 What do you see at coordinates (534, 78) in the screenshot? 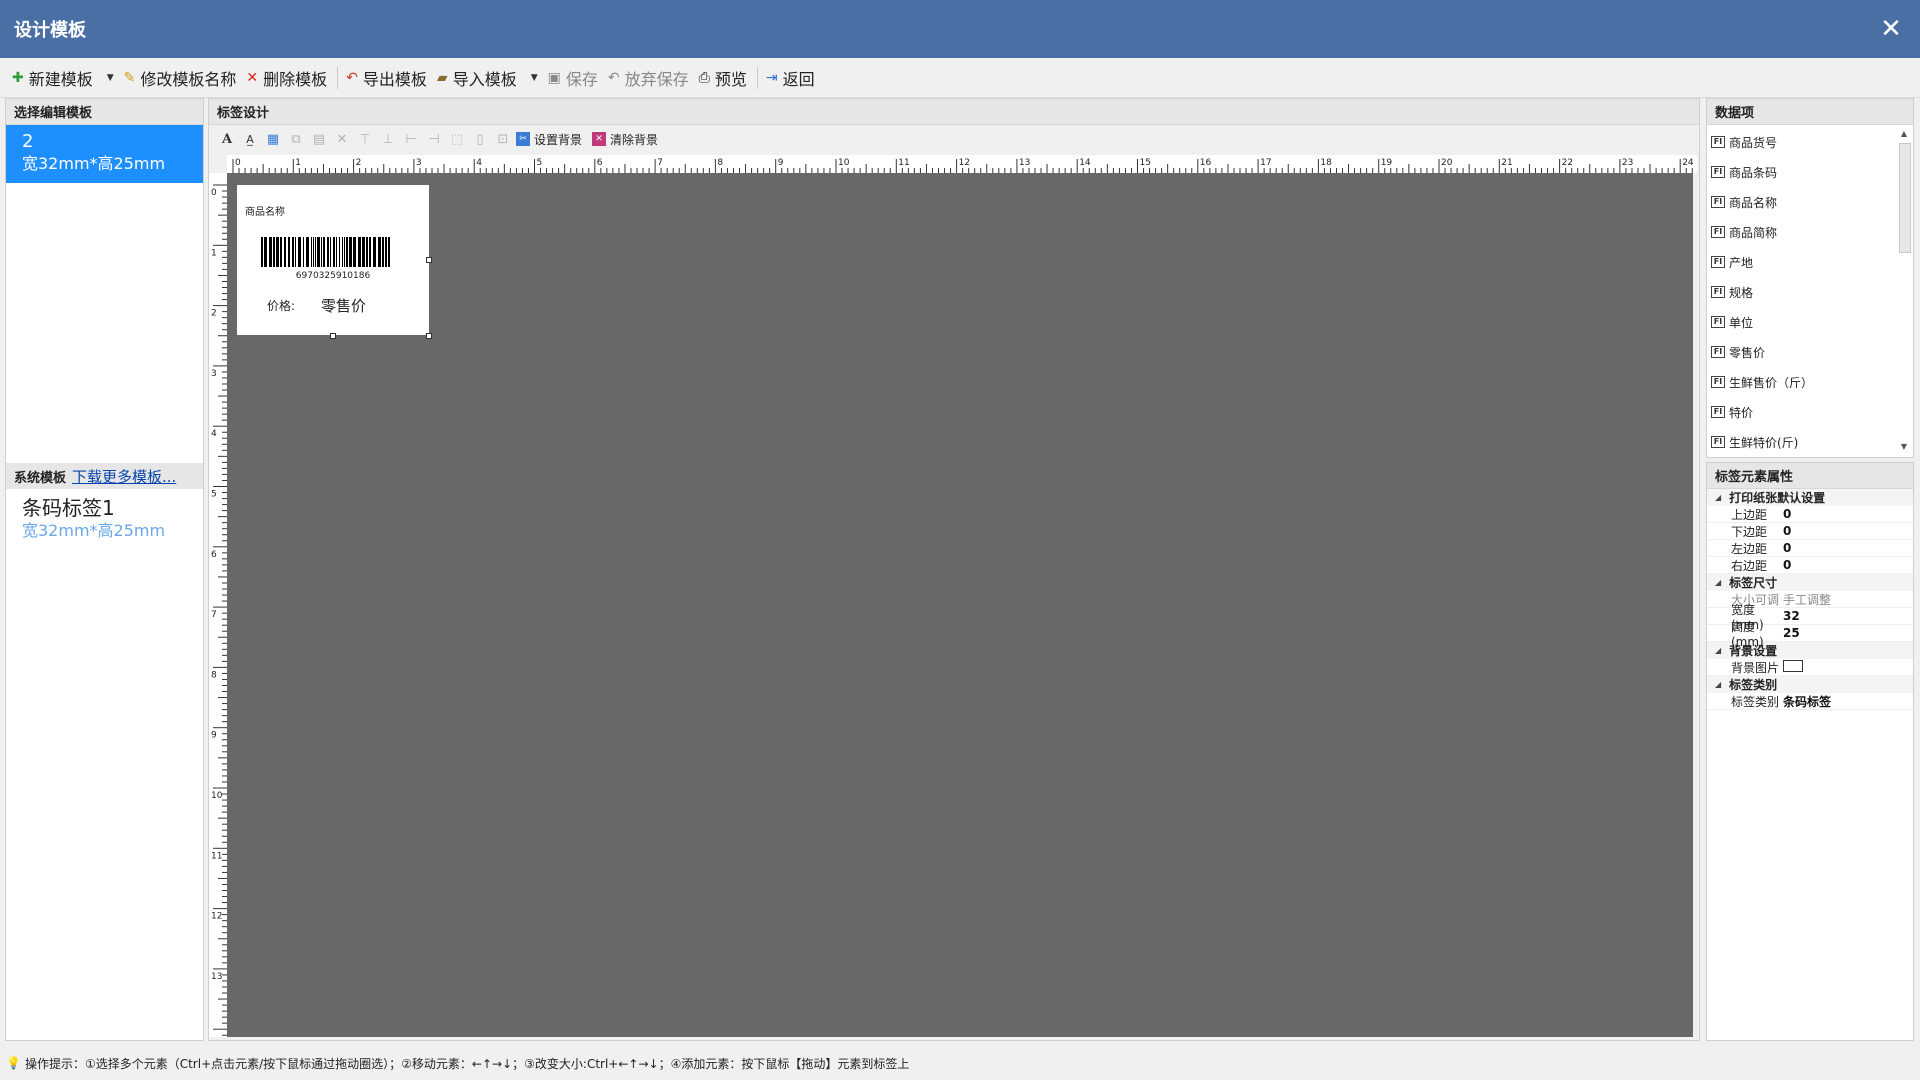
I see `import-dropdown-arrow-icon: ▼` at bounding box center [534, 78].